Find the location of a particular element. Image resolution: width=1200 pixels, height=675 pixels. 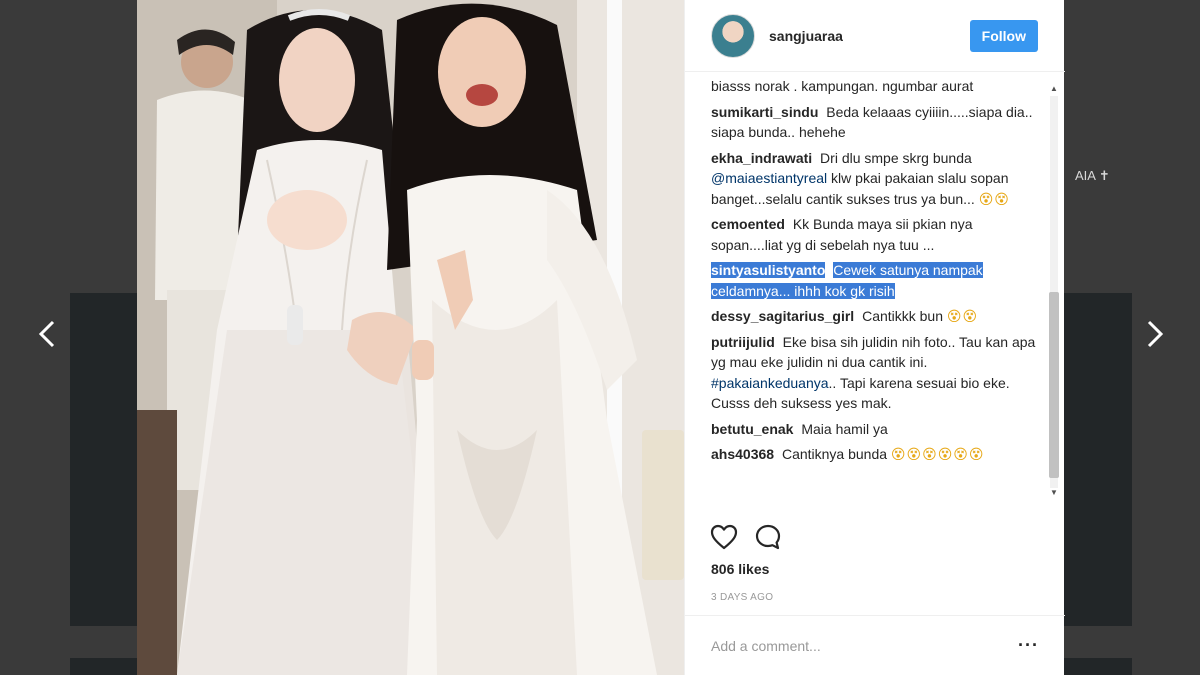

comment-icon is located at coordinates (768, 537).